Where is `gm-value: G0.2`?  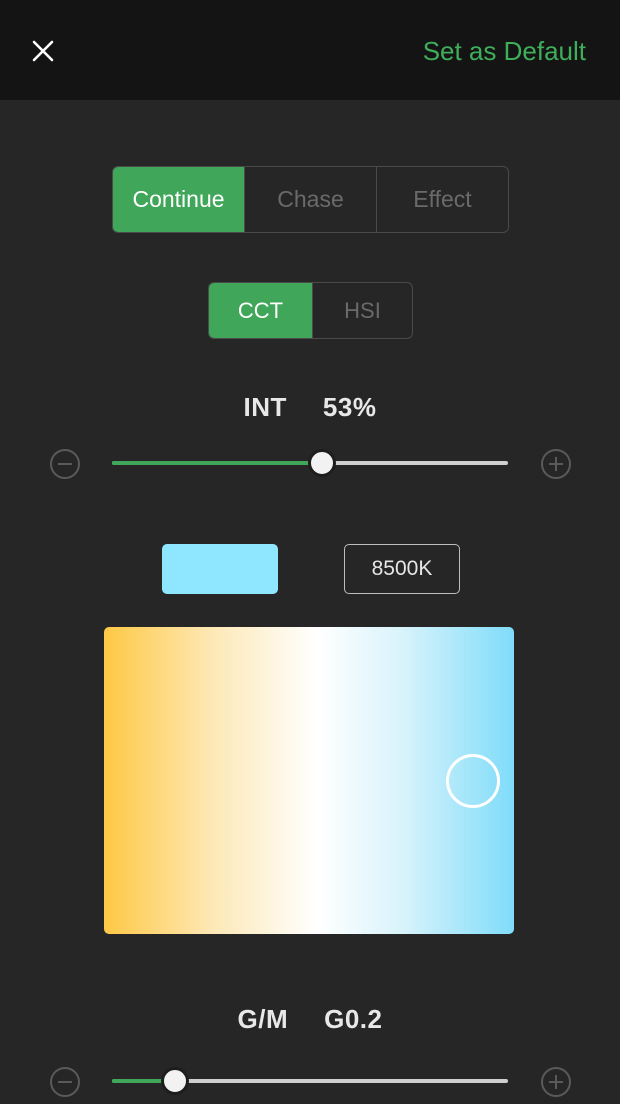
gm-value: G0.2 is located at coordinates (353, 1019).